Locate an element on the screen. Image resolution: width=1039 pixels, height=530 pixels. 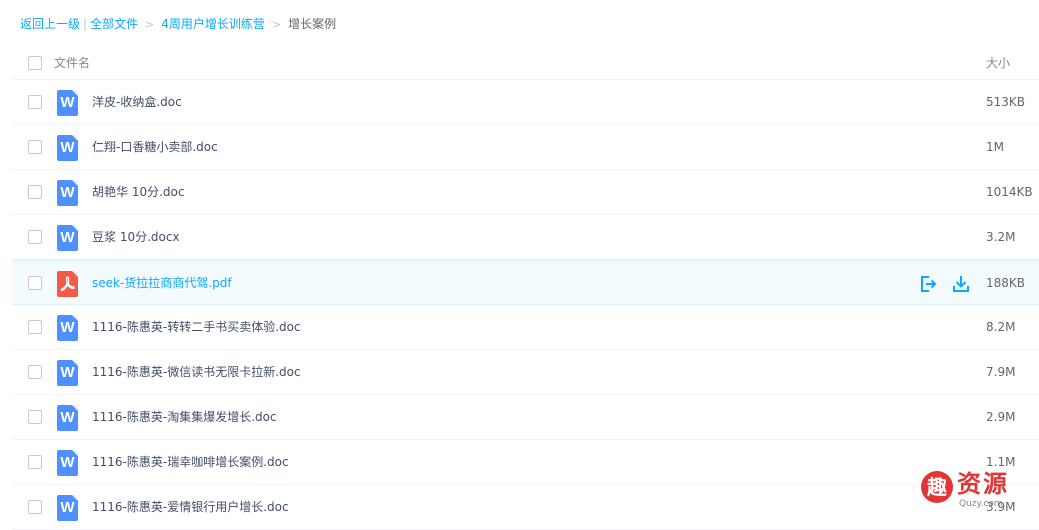
file-name: seek-货拉拉商商代驾.pdf is located at coordinates (162, 283).